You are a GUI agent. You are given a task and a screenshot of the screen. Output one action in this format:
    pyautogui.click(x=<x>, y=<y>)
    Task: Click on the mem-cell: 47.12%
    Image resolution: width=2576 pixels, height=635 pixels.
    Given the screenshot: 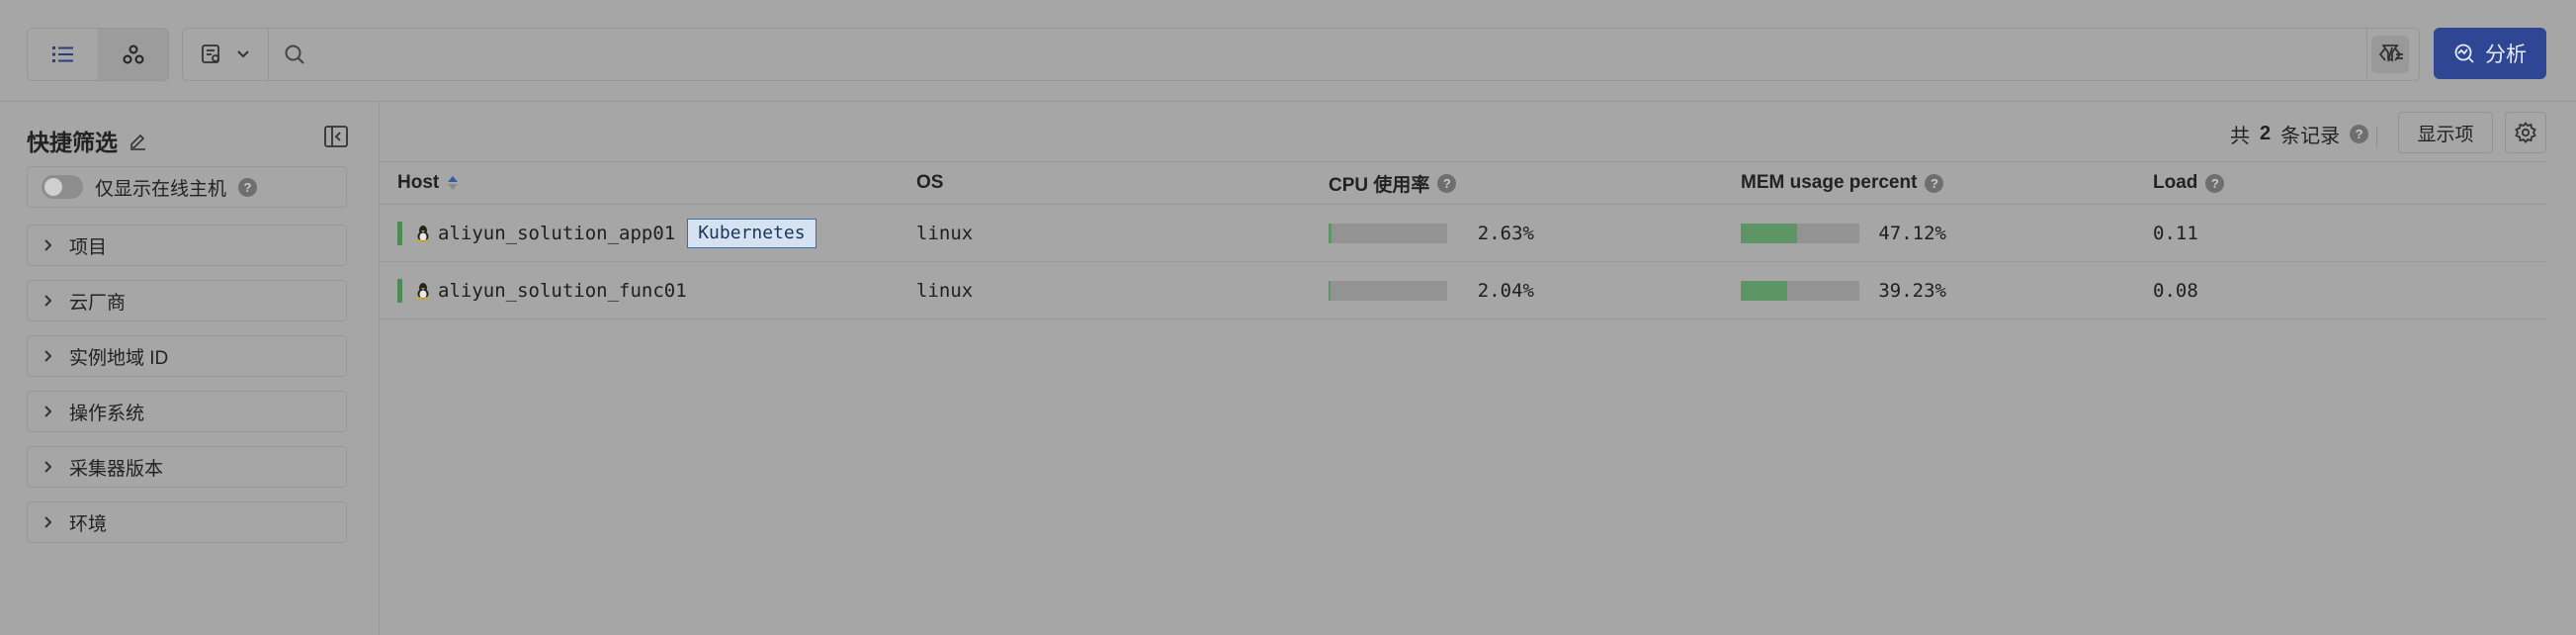 What is the action you would take?
    pyautogui.click(x=1843, y=233)
    